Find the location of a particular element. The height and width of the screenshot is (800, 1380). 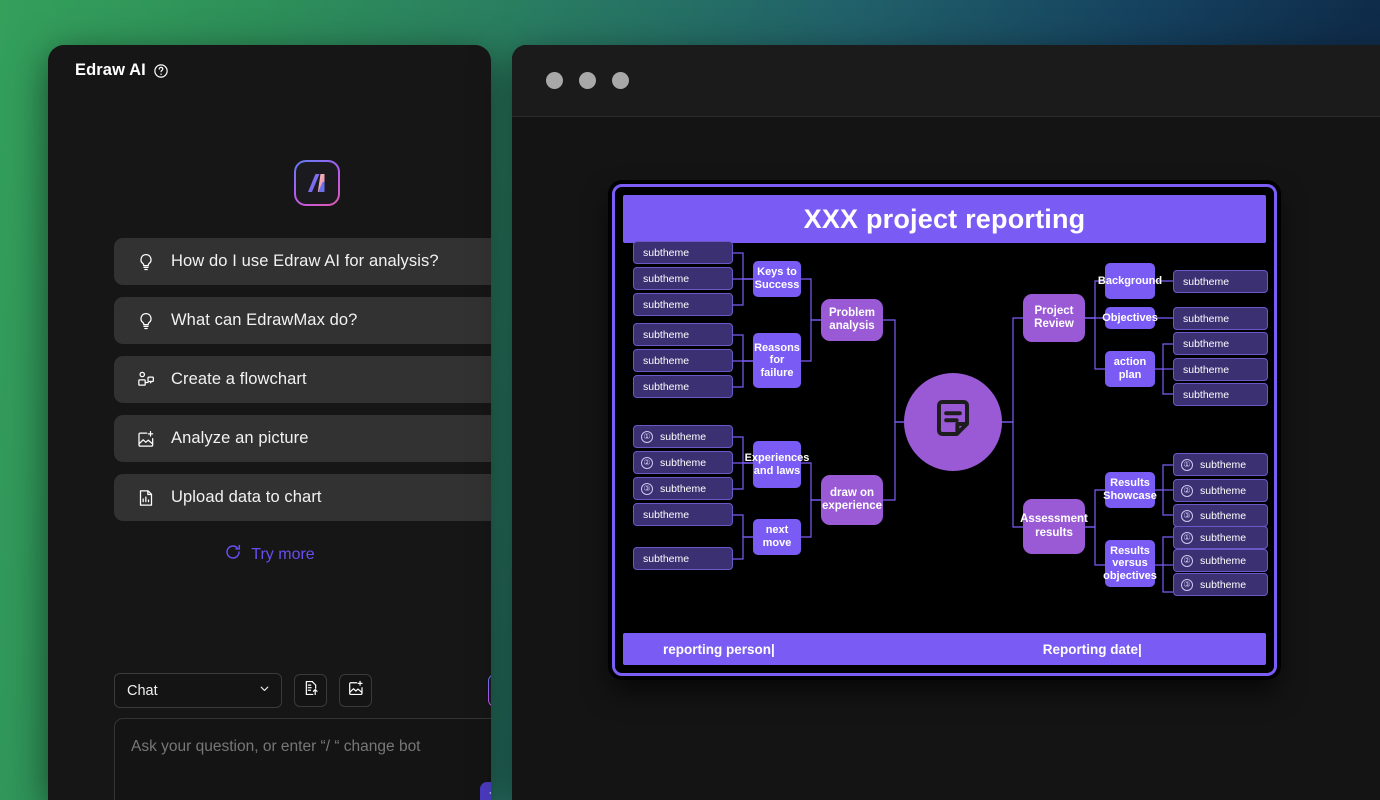

composer-toolbar: Chat is located at coordinates (302, 690).